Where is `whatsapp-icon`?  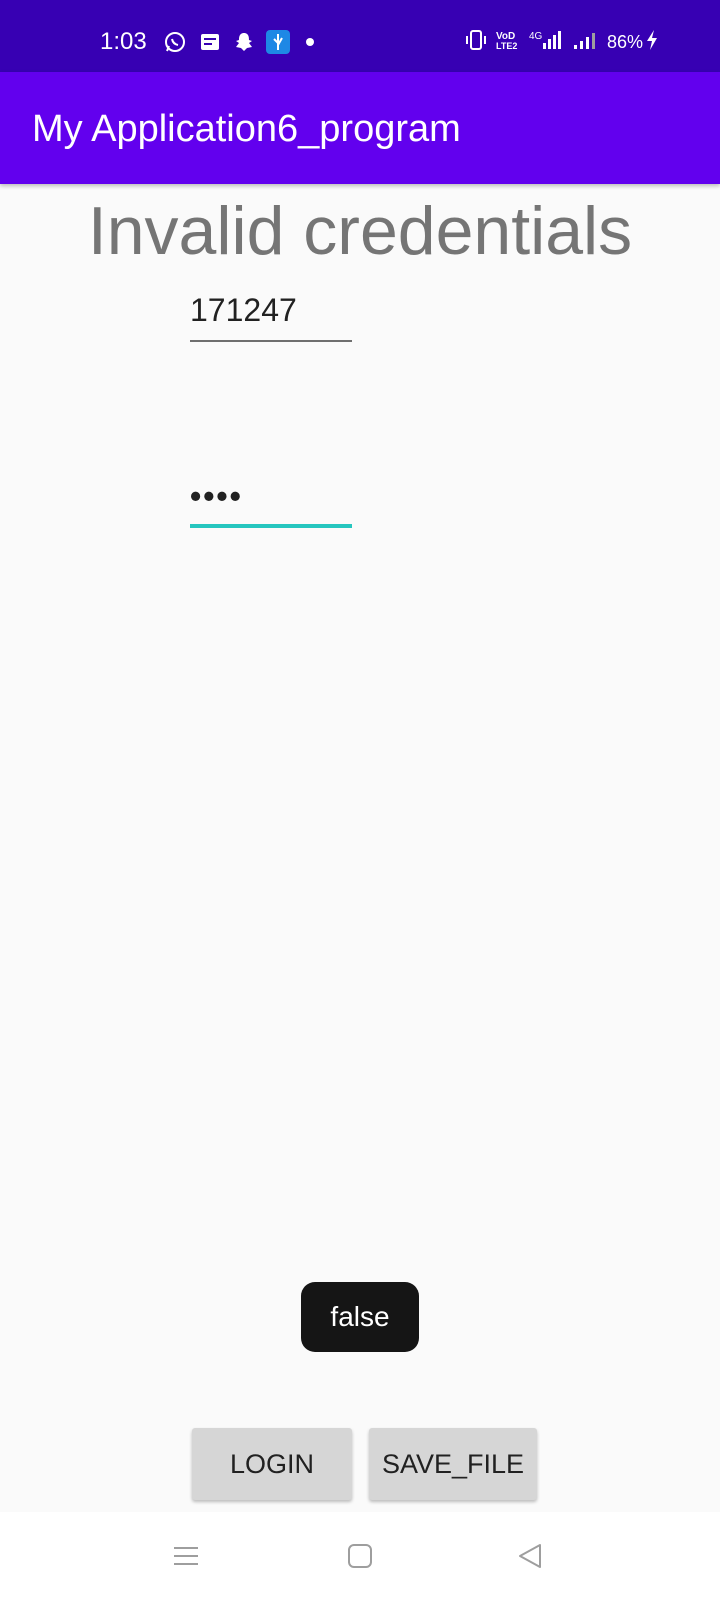 whatsapp-icon is located at coordinates (175, 42).